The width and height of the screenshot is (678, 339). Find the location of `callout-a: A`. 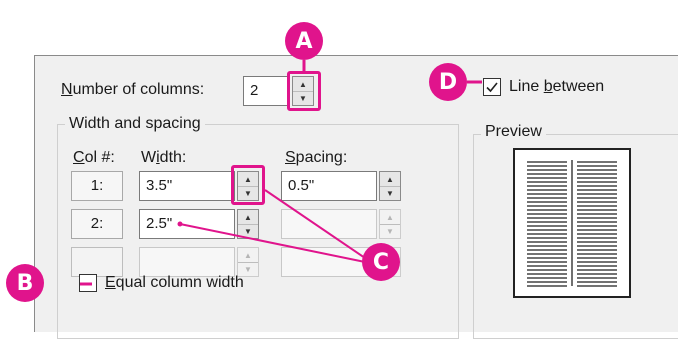

callout-a: A is located at coordinates (304, 41).